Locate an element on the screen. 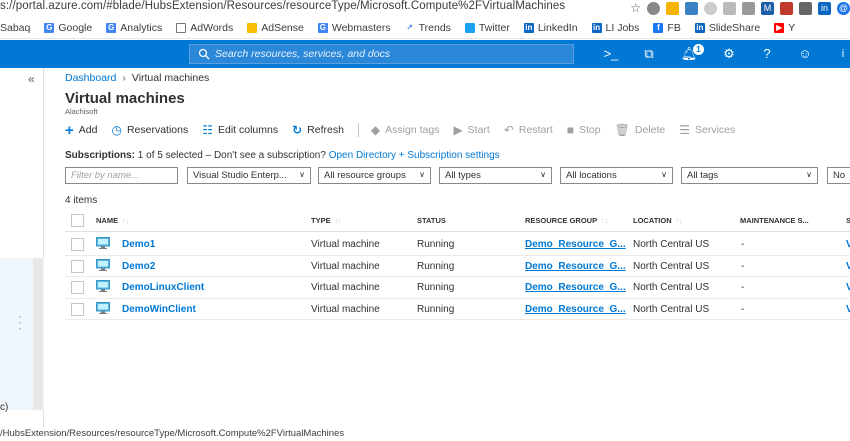 Image resolution: width=850 pixels, height=441 pixels. bookmark-adwords: AdWords is located at coordinates (204, 28).